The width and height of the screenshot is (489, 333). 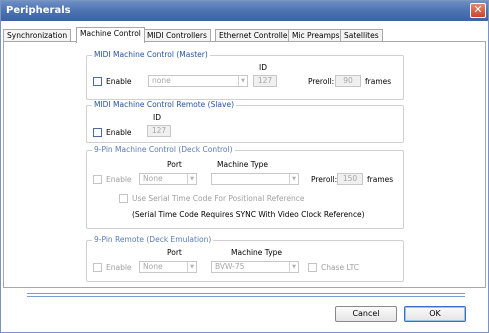 I want to click on mmc-master-enable-label: Enable, so click(x=119, y=81).